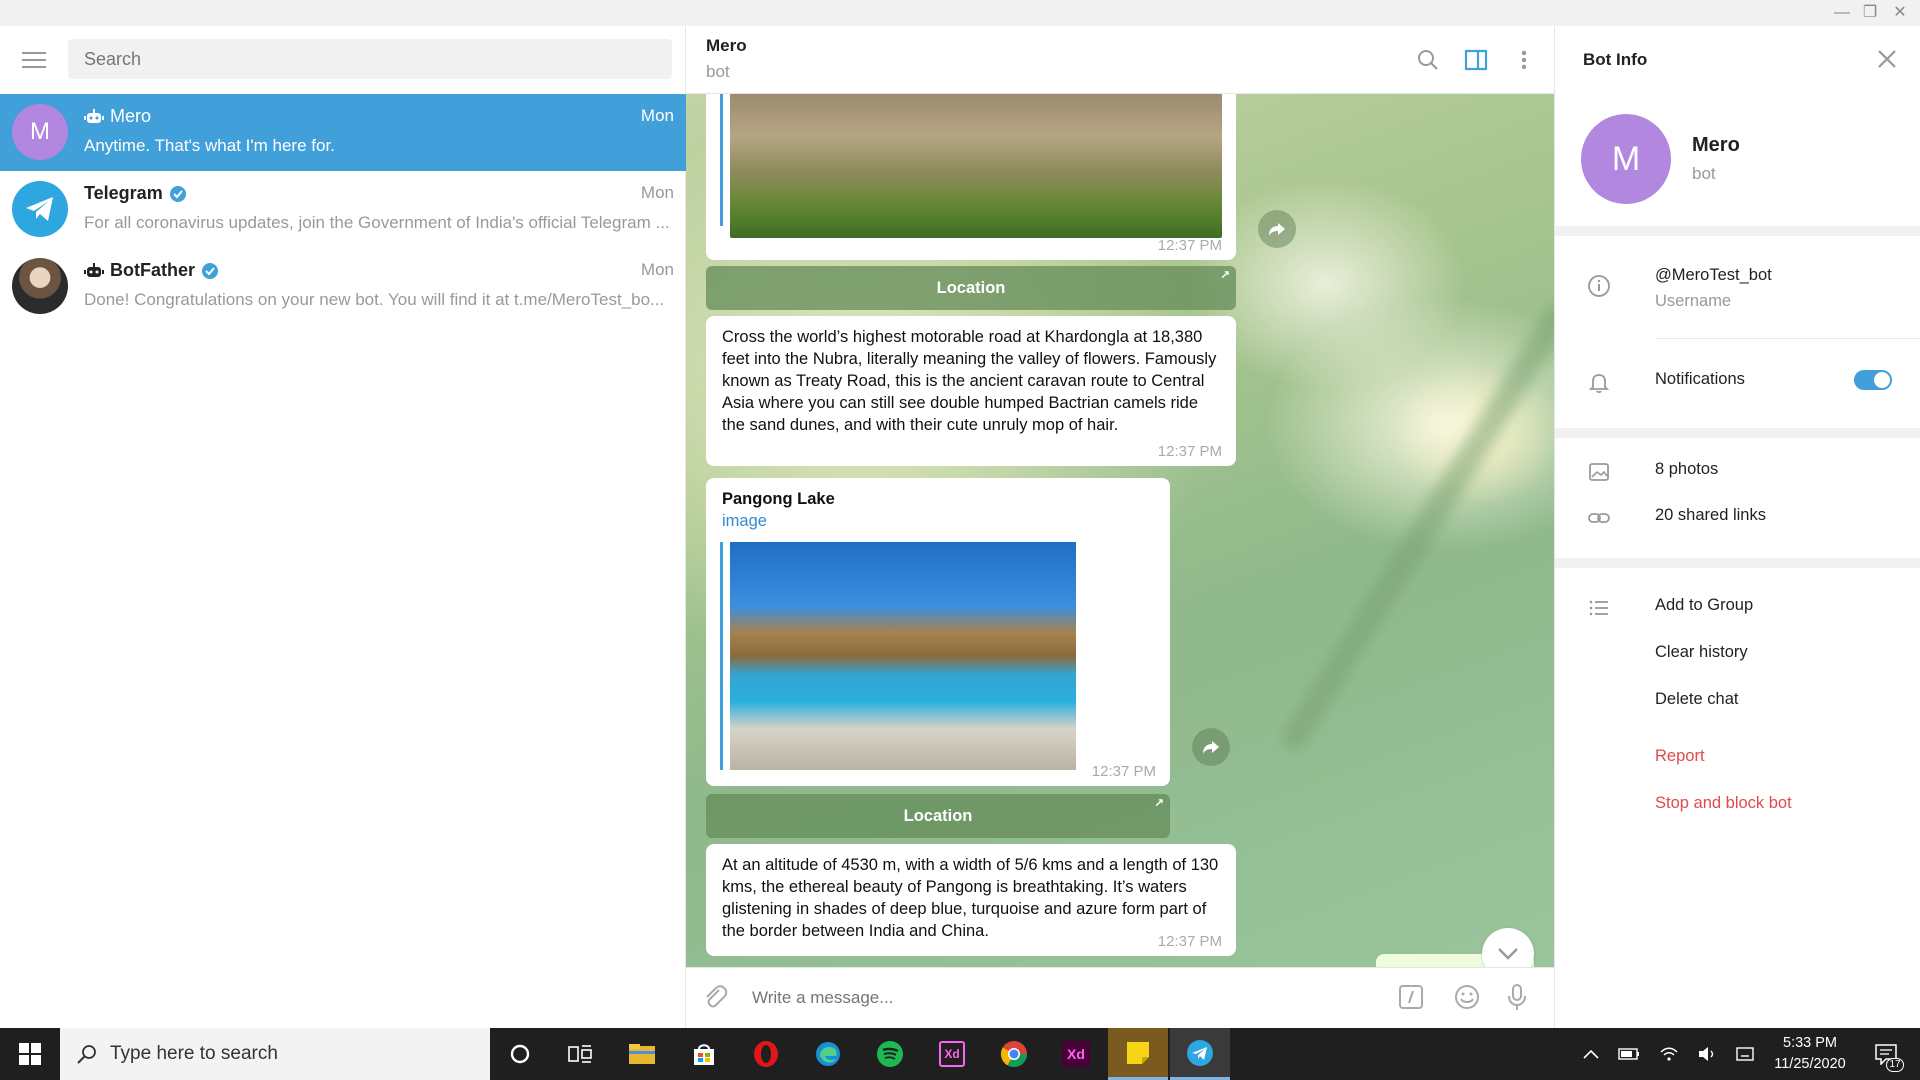 The image size is (1920, 1080). What do you see at coordinates (1723, 803) in the screenshot?
I see `stop-and-block-button: Stop and block bot` at bounding box center [1723, 803].